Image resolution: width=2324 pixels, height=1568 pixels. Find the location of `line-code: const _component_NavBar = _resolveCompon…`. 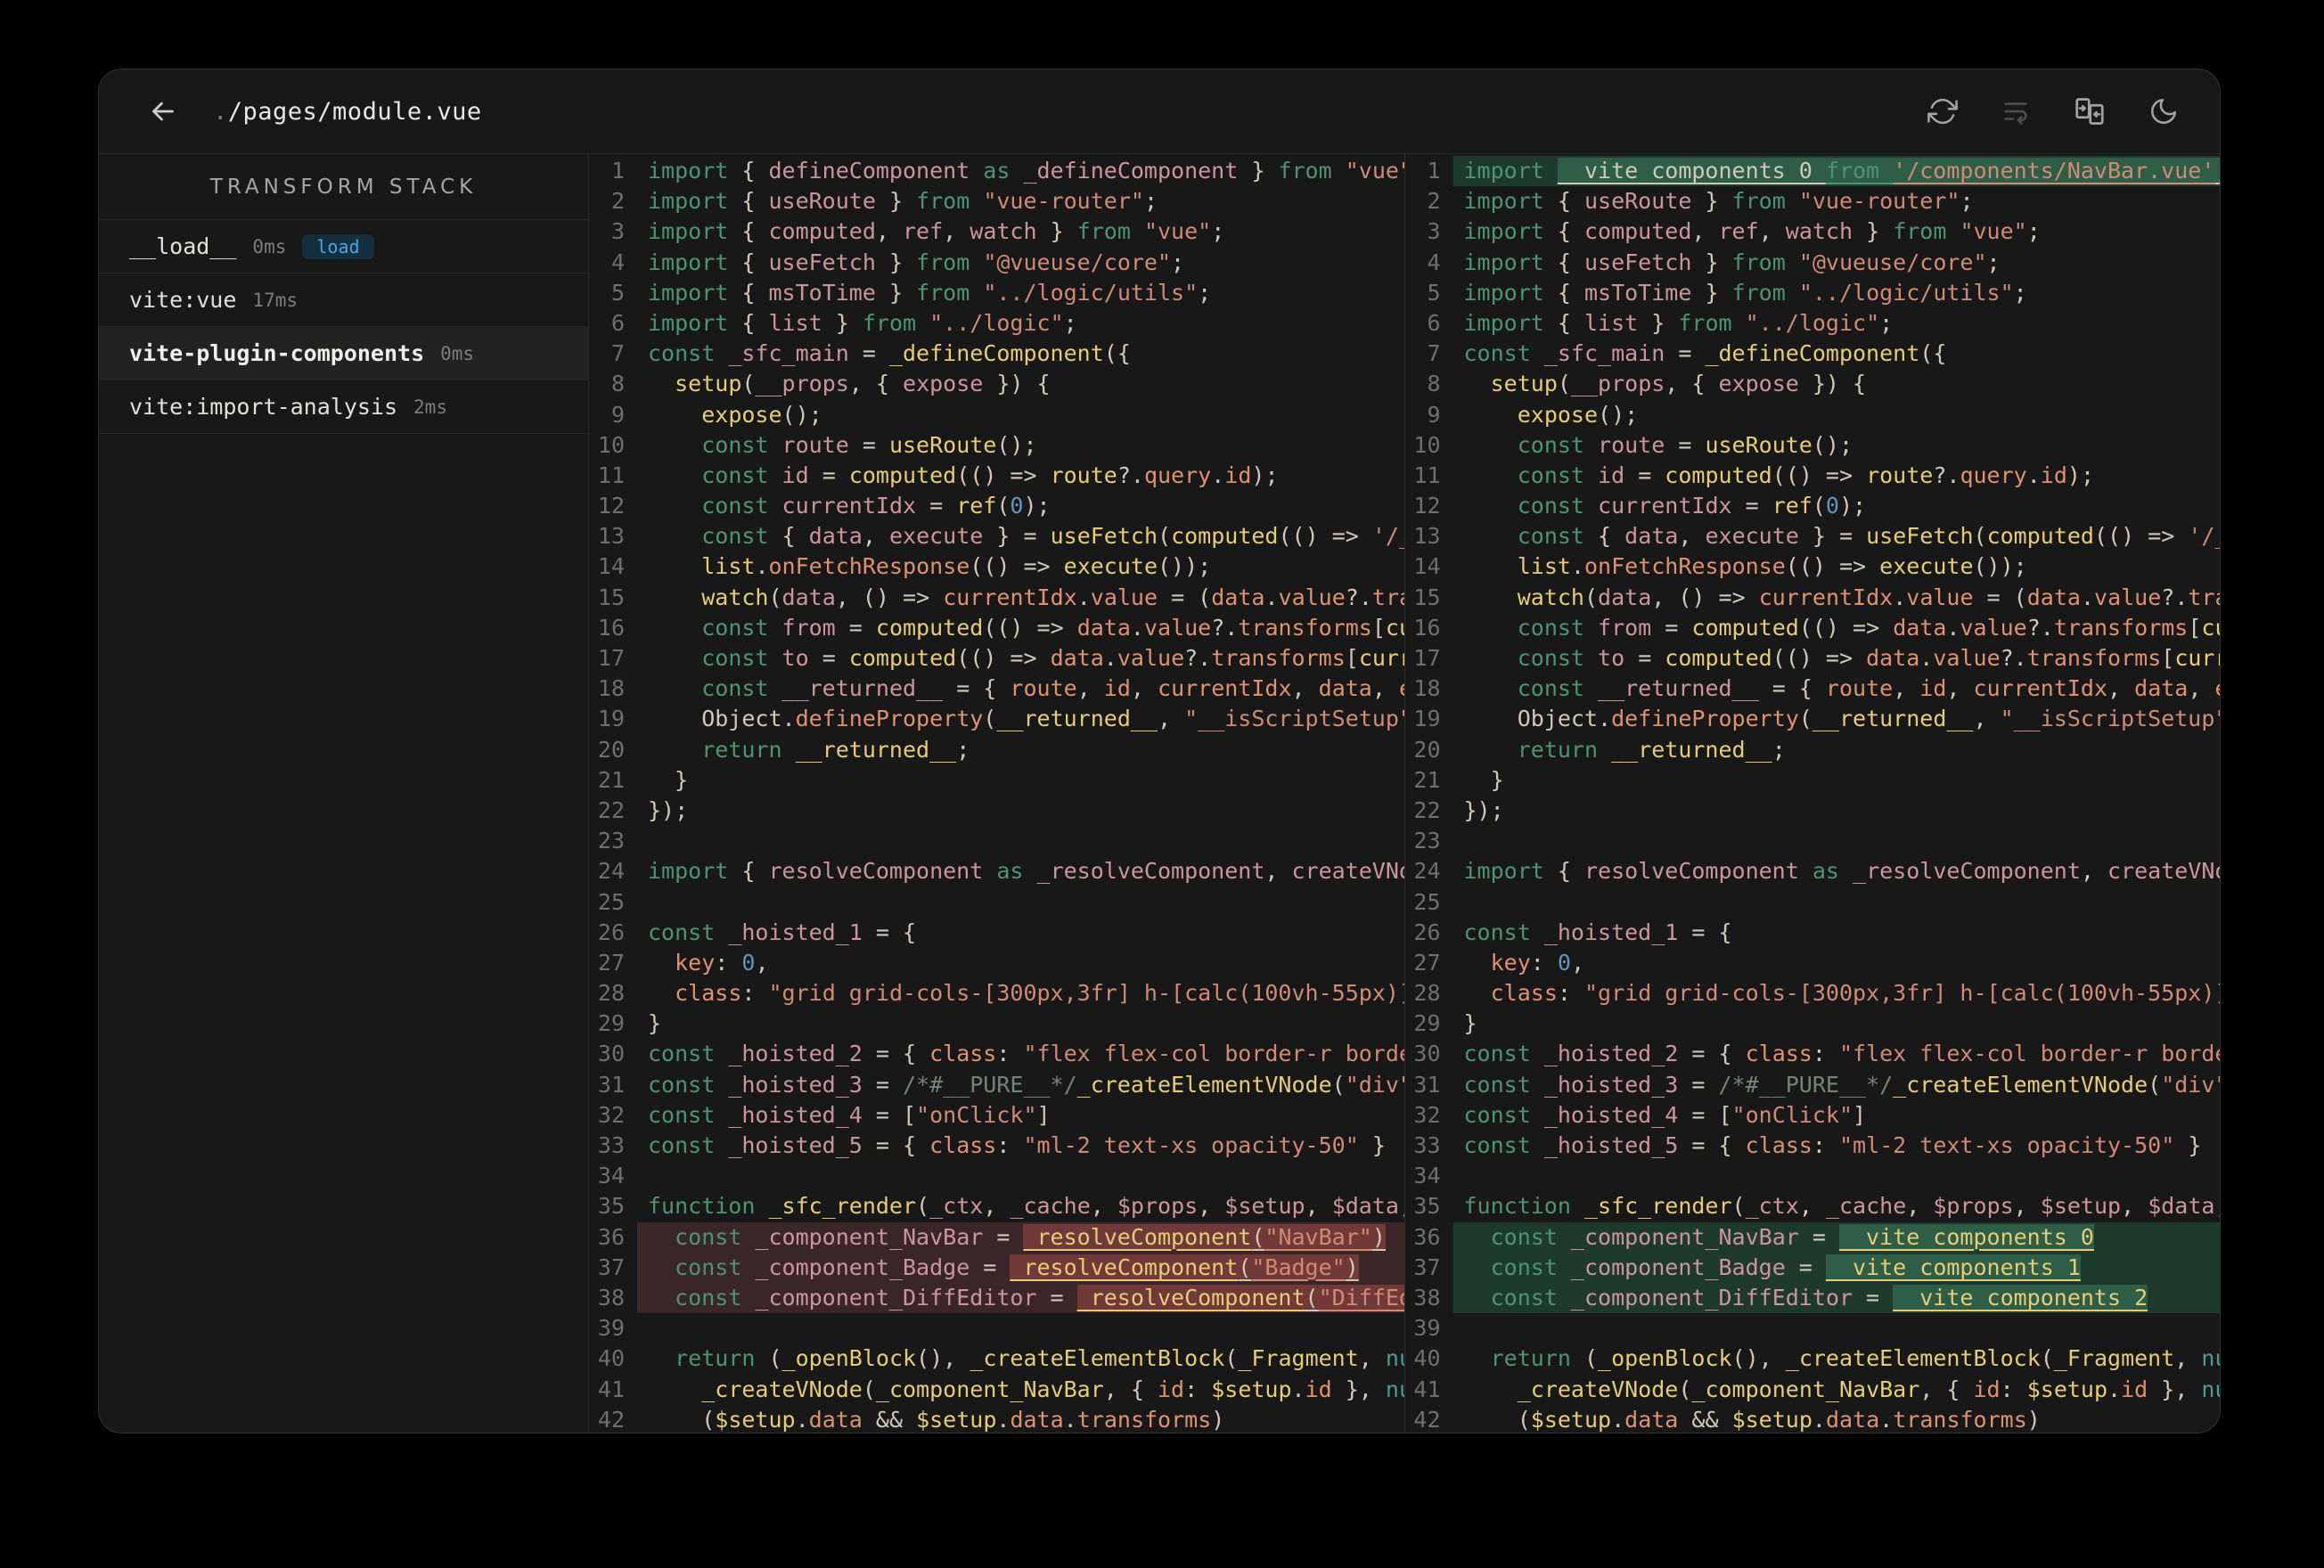

line-code: const _component_NavBar = _resolveCompon… is located at coordinates (1020, 1237).